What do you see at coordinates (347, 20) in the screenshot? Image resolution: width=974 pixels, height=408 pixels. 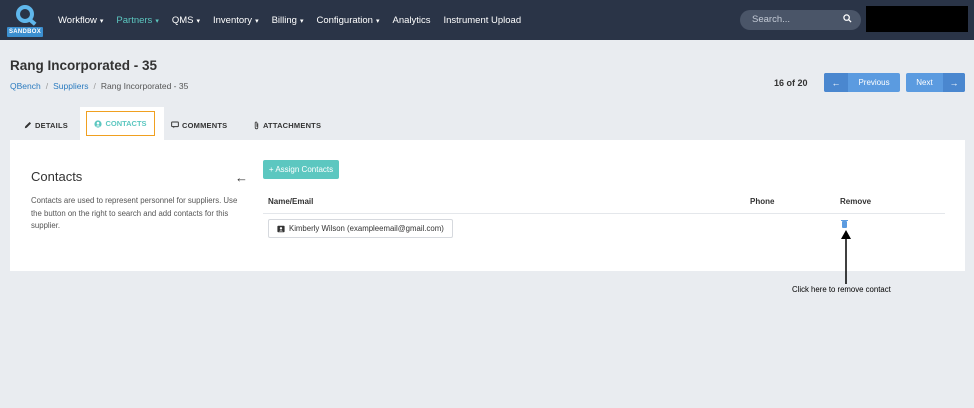 I see `nav-item-configuration: Configuration ▾` at bounding box center [347, 20].